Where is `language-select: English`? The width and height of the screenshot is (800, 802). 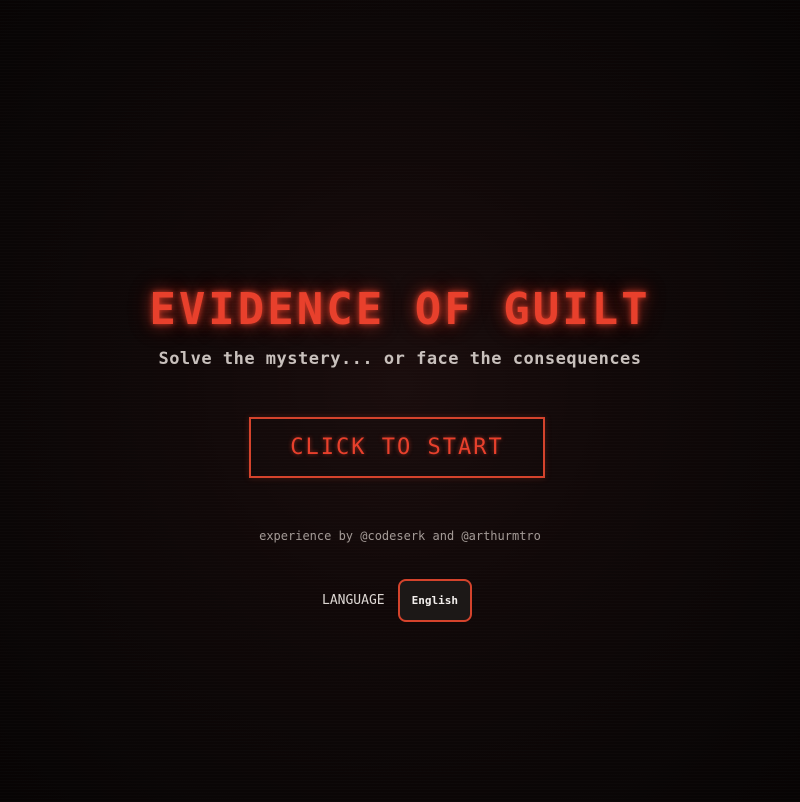
language-select: English is located at coordinates (434, 600).